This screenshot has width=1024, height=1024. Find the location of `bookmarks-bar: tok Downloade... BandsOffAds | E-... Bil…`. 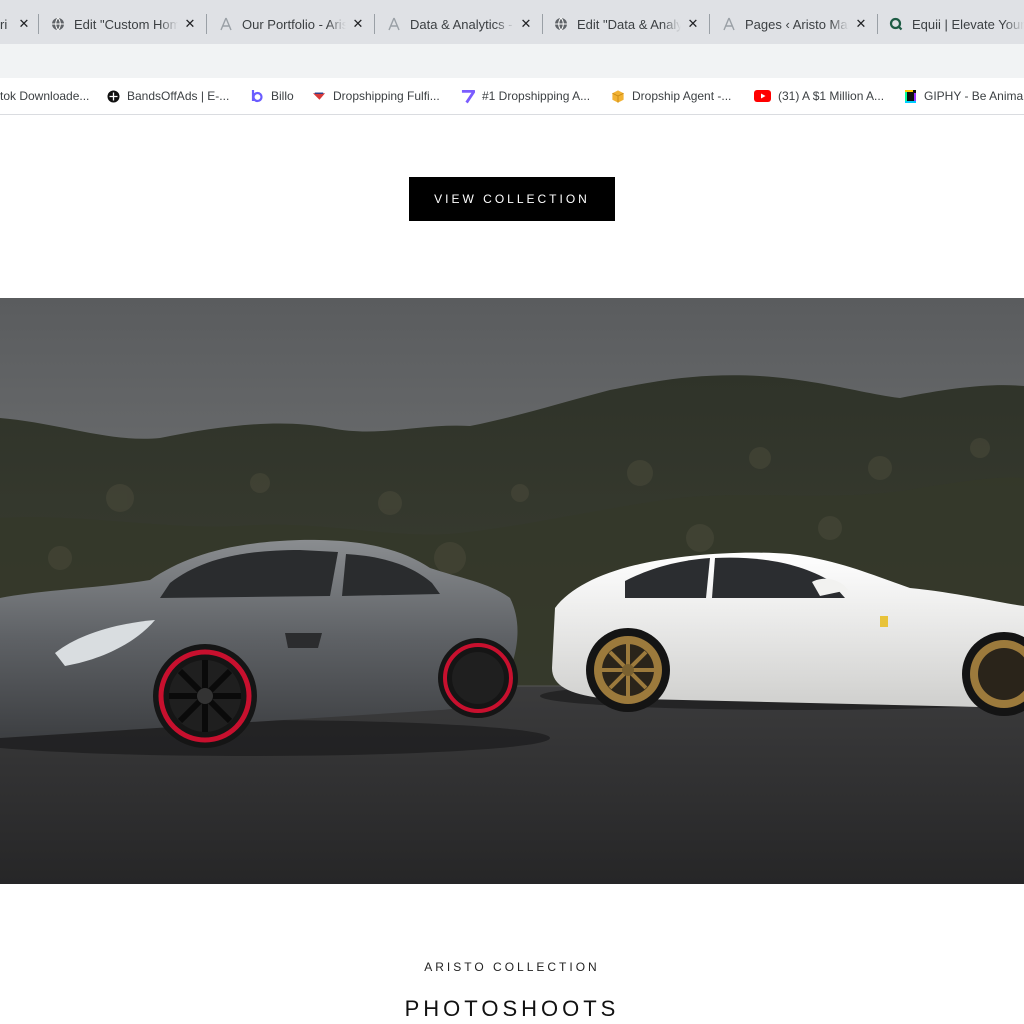

bookmarks-bar: tok Downloade... BandsOffAds | E-... Bil… is located at coordinates (512, 96).